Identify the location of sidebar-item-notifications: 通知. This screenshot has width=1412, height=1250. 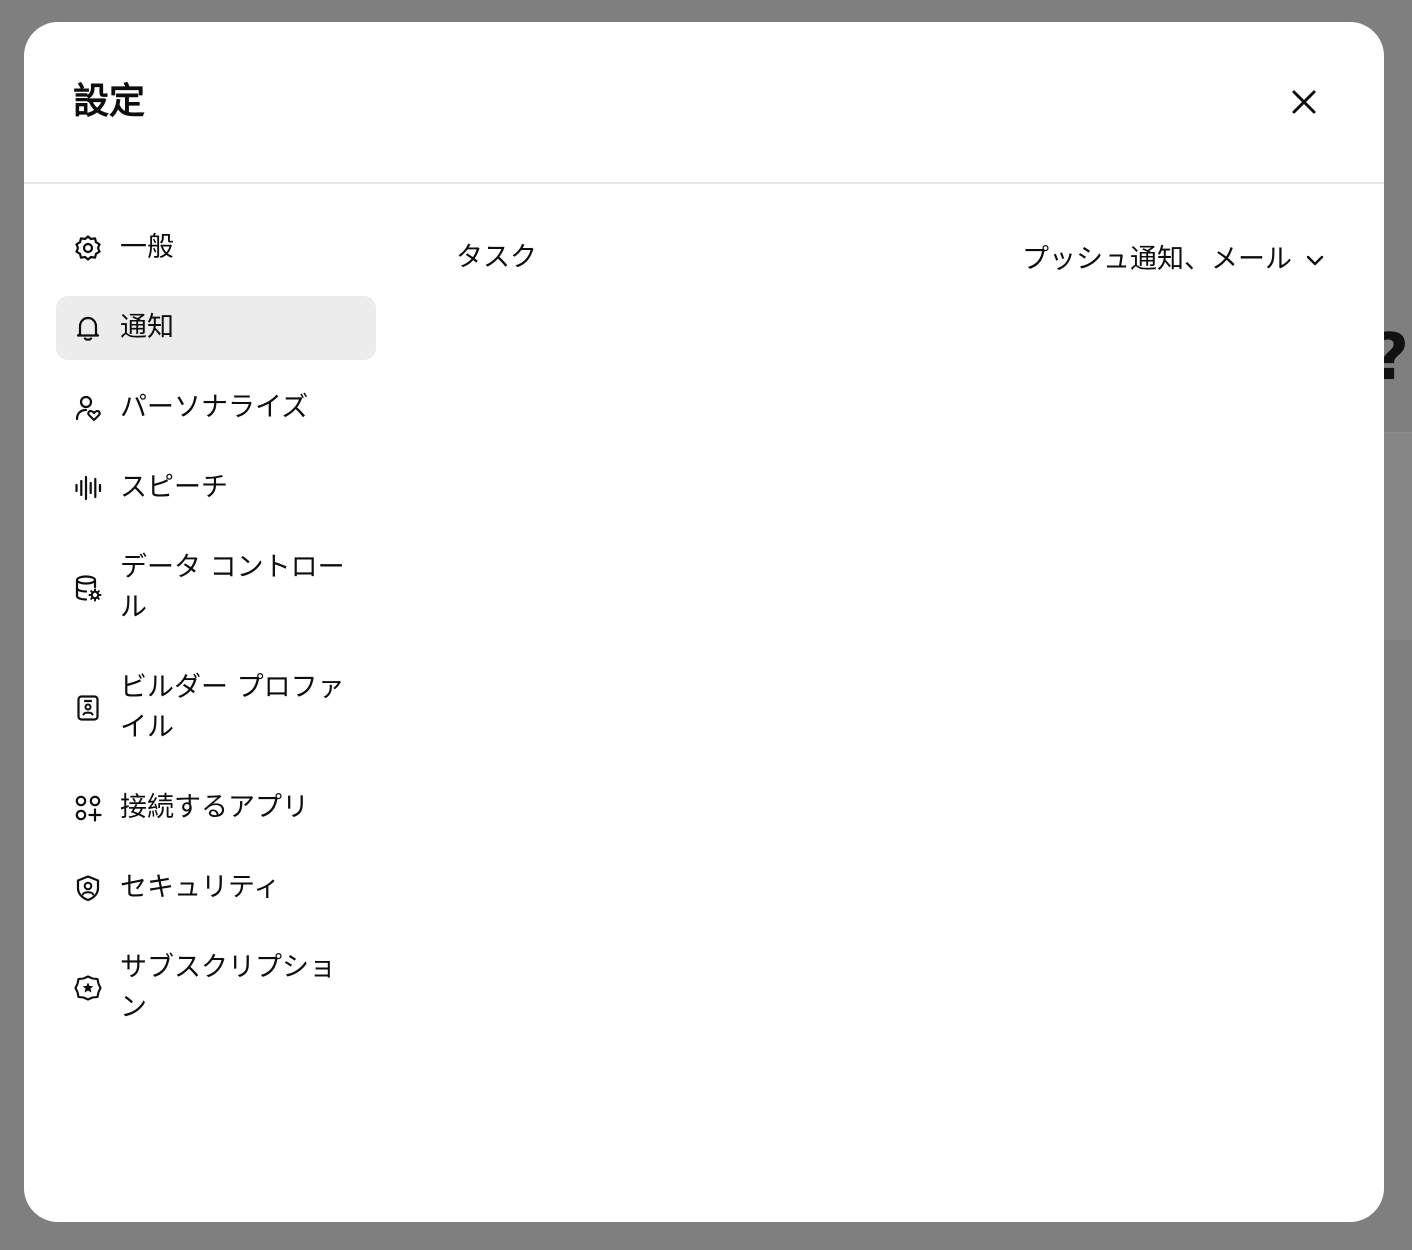
(216, 328).